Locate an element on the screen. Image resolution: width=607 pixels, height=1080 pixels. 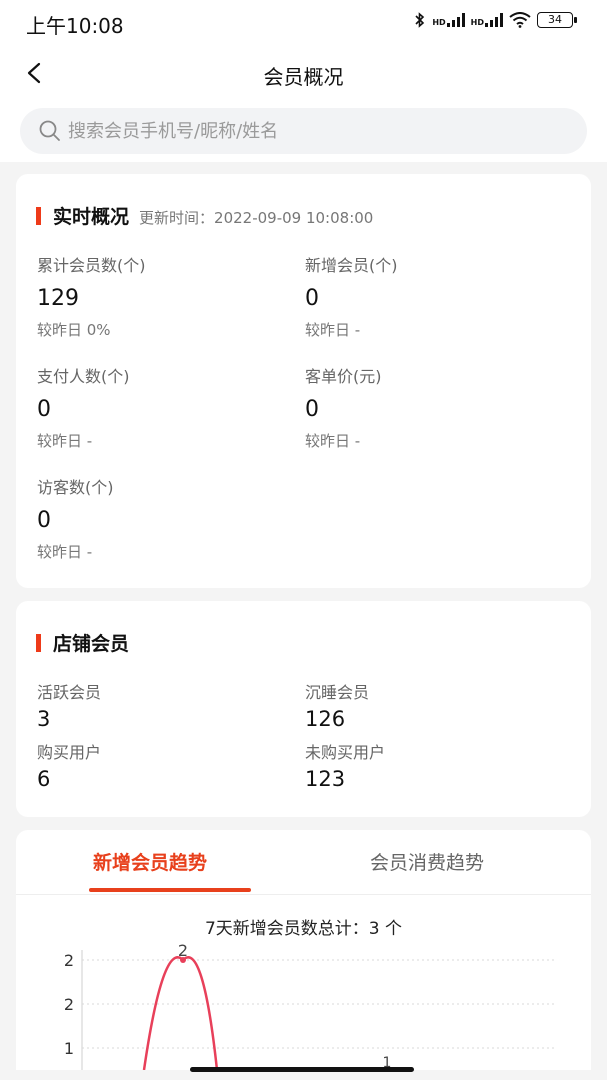
page-title: 会员概况 is located at coordinates (303, 77).